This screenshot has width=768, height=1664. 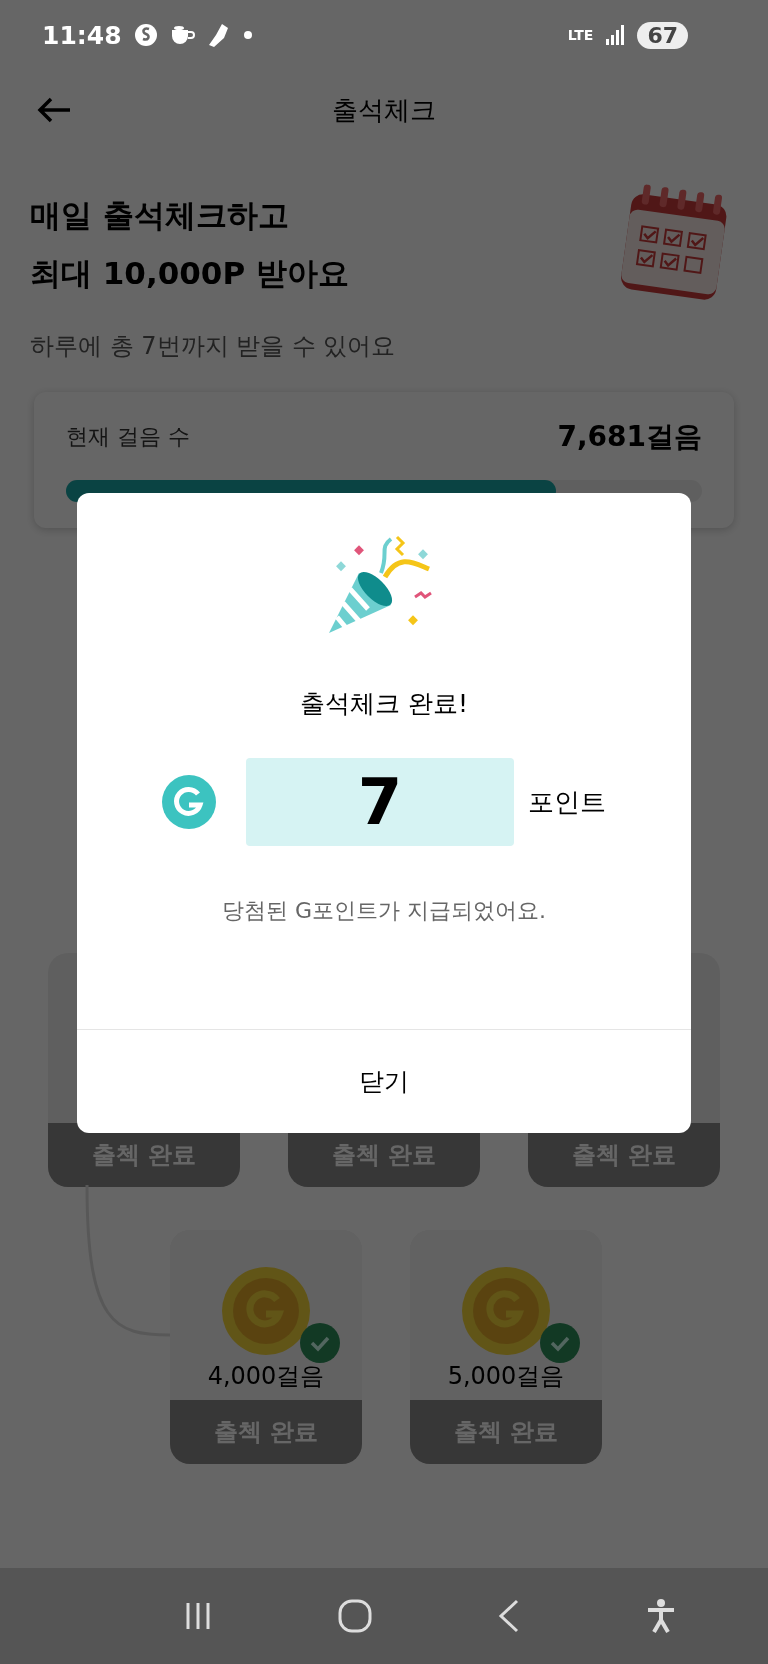 I want to click on g-point-icon, so click(x=189, y=802).